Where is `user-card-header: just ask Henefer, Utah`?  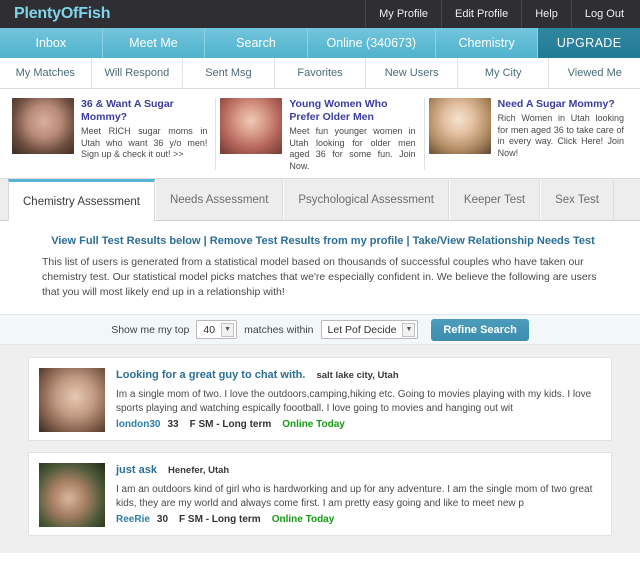
user-card-header: just ask Henefer, Utah is located at coordinates (358, 470).